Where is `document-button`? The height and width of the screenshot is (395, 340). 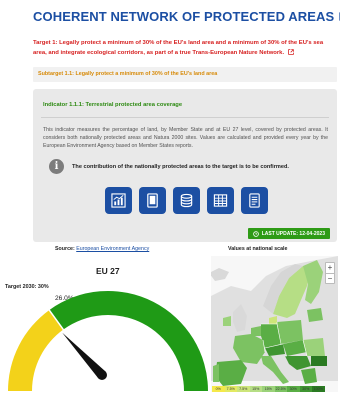 document-button is located at coordinates (152, 200).